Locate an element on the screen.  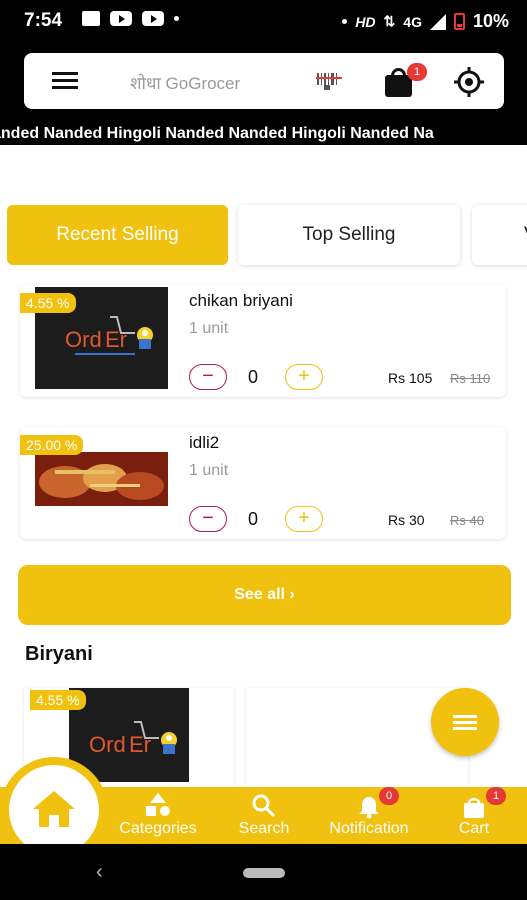
dot-icon is located at coordinates (345, 21).